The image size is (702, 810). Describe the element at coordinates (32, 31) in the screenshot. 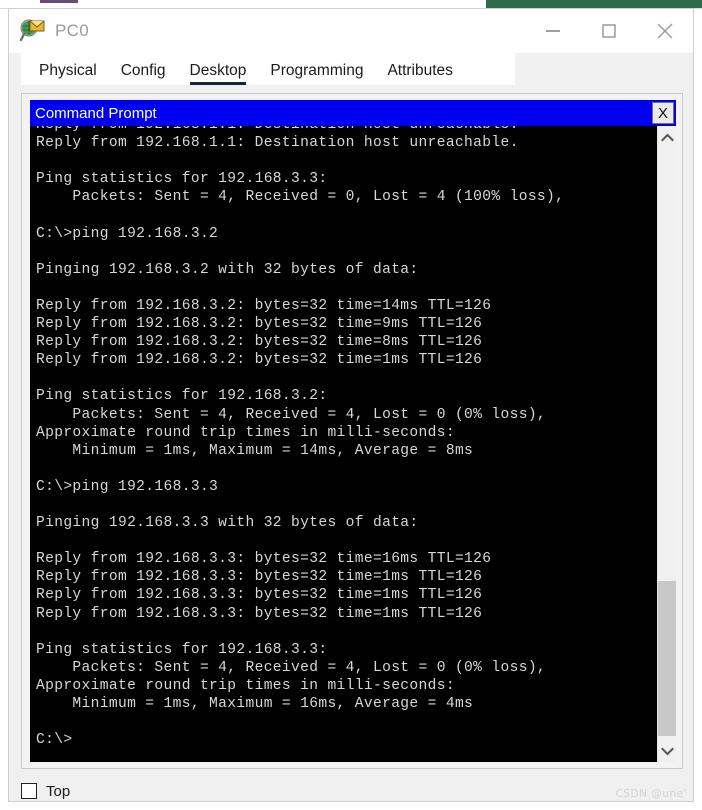

I see `packet-tracer-pc-icon` at that location.